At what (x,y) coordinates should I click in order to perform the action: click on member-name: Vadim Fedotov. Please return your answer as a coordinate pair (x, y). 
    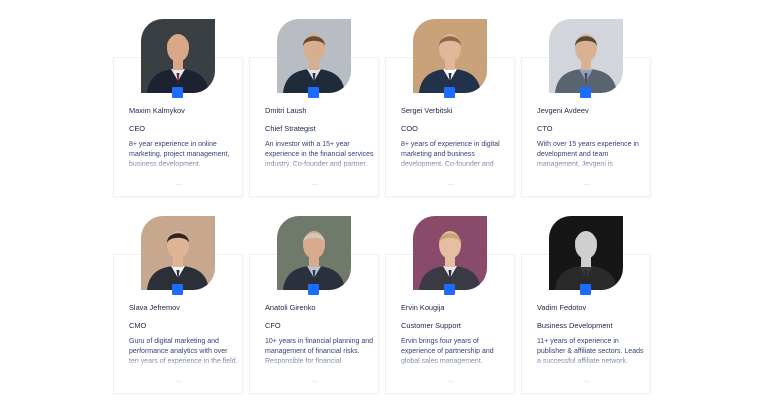
    Looking at the image, I should click on (562, 307).